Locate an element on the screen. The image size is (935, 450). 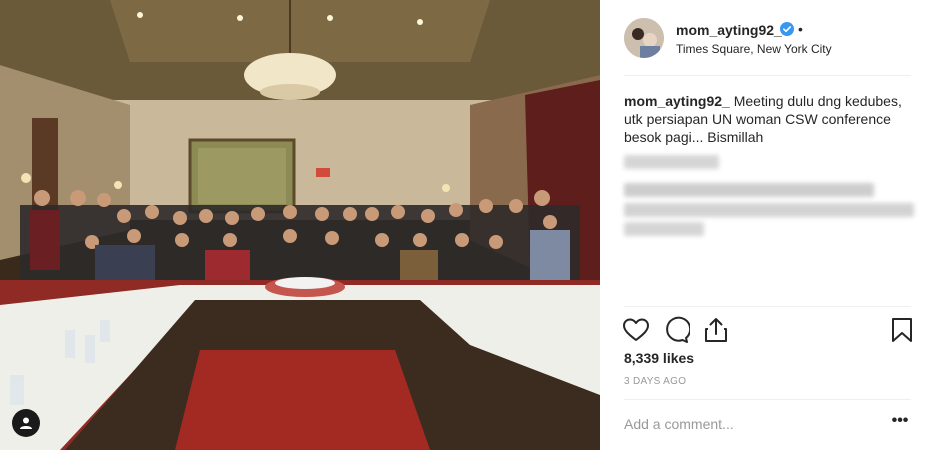
ceiling-recess is located at coordinates (300, 31).